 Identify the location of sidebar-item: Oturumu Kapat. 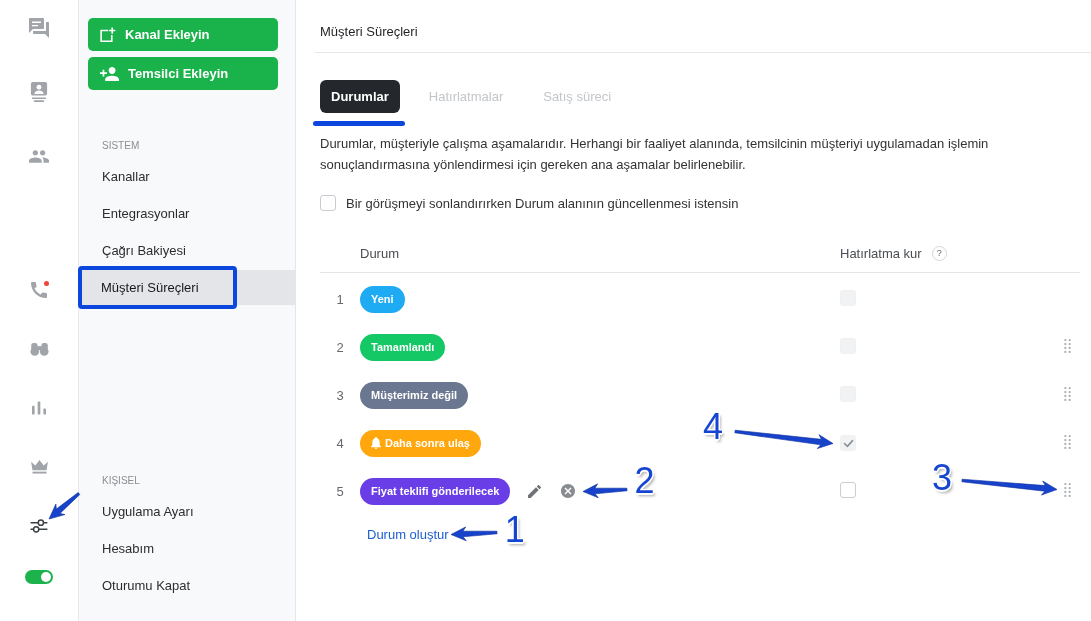
(140, 585).